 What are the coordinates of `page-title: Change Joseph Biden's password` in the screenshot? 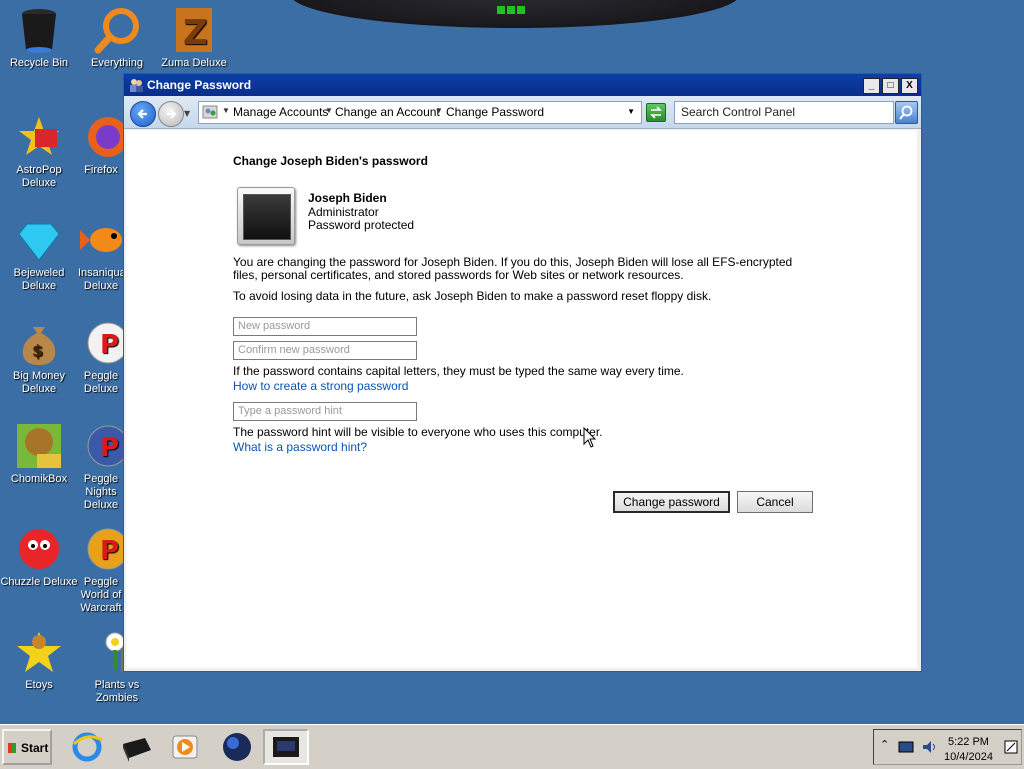 It's located at (330, 161).